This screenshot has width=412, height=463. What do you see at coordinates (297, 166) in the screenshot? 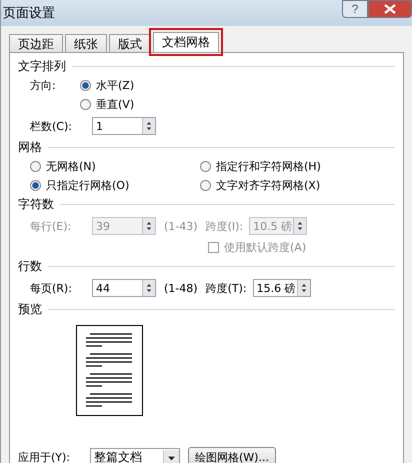
I see `radio-option: 指定行和字符网格(H)` at bounding box center [297, 166].